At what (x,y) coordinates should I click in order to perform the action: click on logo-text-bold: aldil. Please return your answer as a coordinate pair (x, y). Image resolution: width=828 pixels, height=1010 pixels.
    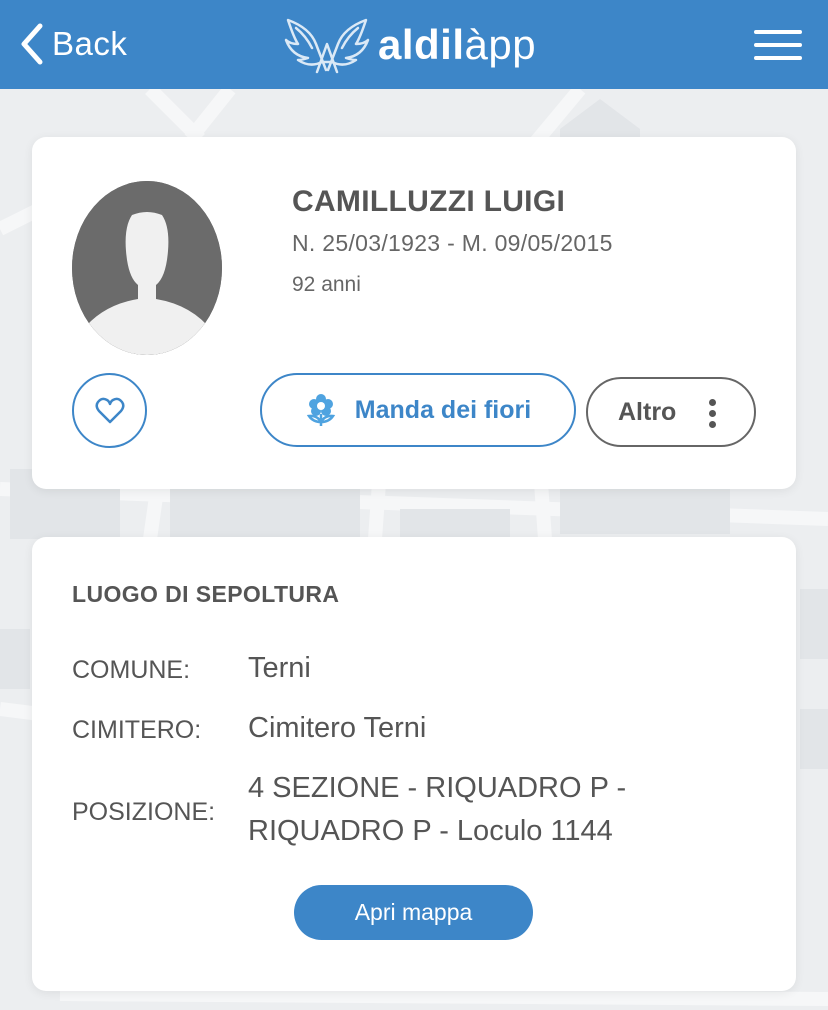
    Looking at the image, I should click on (421, 44).